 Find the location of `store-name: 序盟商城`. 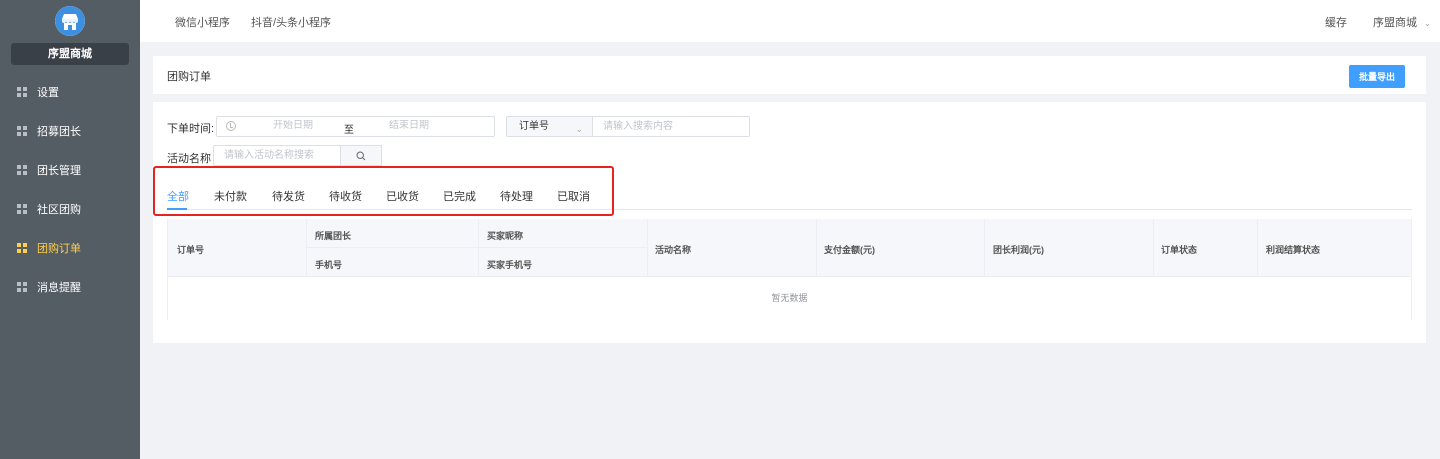

store-name: 序盟商城 is located at coordinates (70, 54).